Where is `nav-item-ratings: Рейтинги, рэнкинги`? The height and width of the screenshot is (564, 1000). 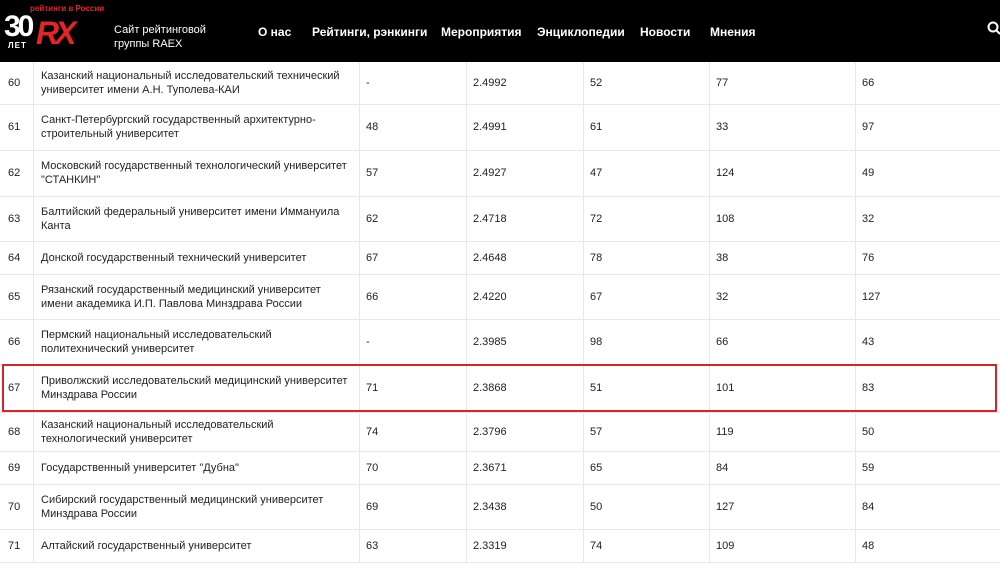
nav-item-ratings: Рейтинги, рэнкинги is located at coordinates (369, 32).